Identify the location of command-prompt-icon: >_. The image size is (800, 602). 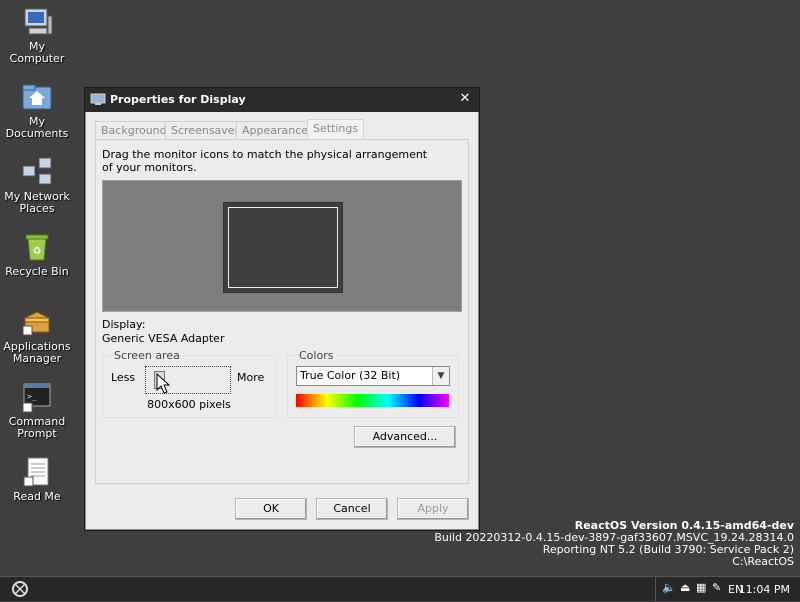
(37, 397).